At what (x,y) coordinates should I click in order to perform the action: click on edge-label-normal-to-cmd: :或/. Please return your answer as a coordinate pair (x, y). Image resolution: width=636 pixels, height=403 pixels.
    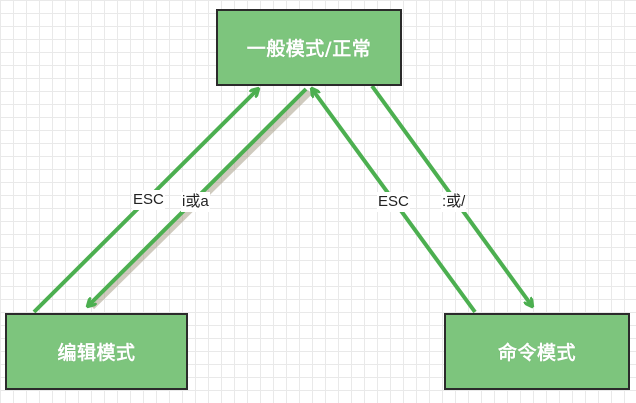
    Looking at the image, I should click on (454, 202).